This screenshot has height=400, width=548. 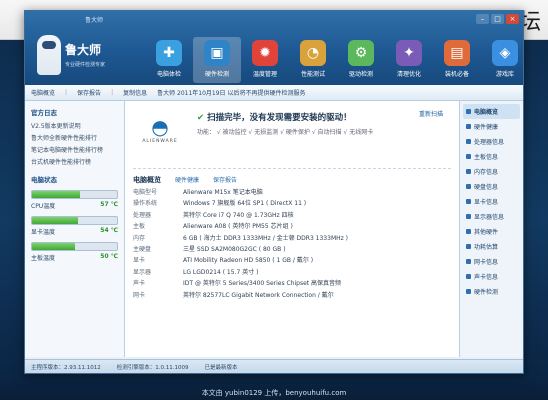 What do you see at coordinates (43, 92) in the screenshot?
I see `overview-link: 电脑概览` at bounding box center [43, 92].